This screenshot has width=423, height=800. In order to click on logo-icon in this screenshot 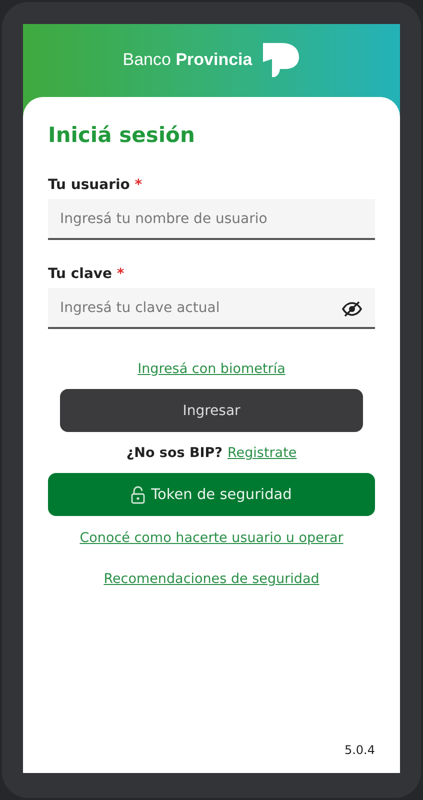, I will do `click(280, 60)`.